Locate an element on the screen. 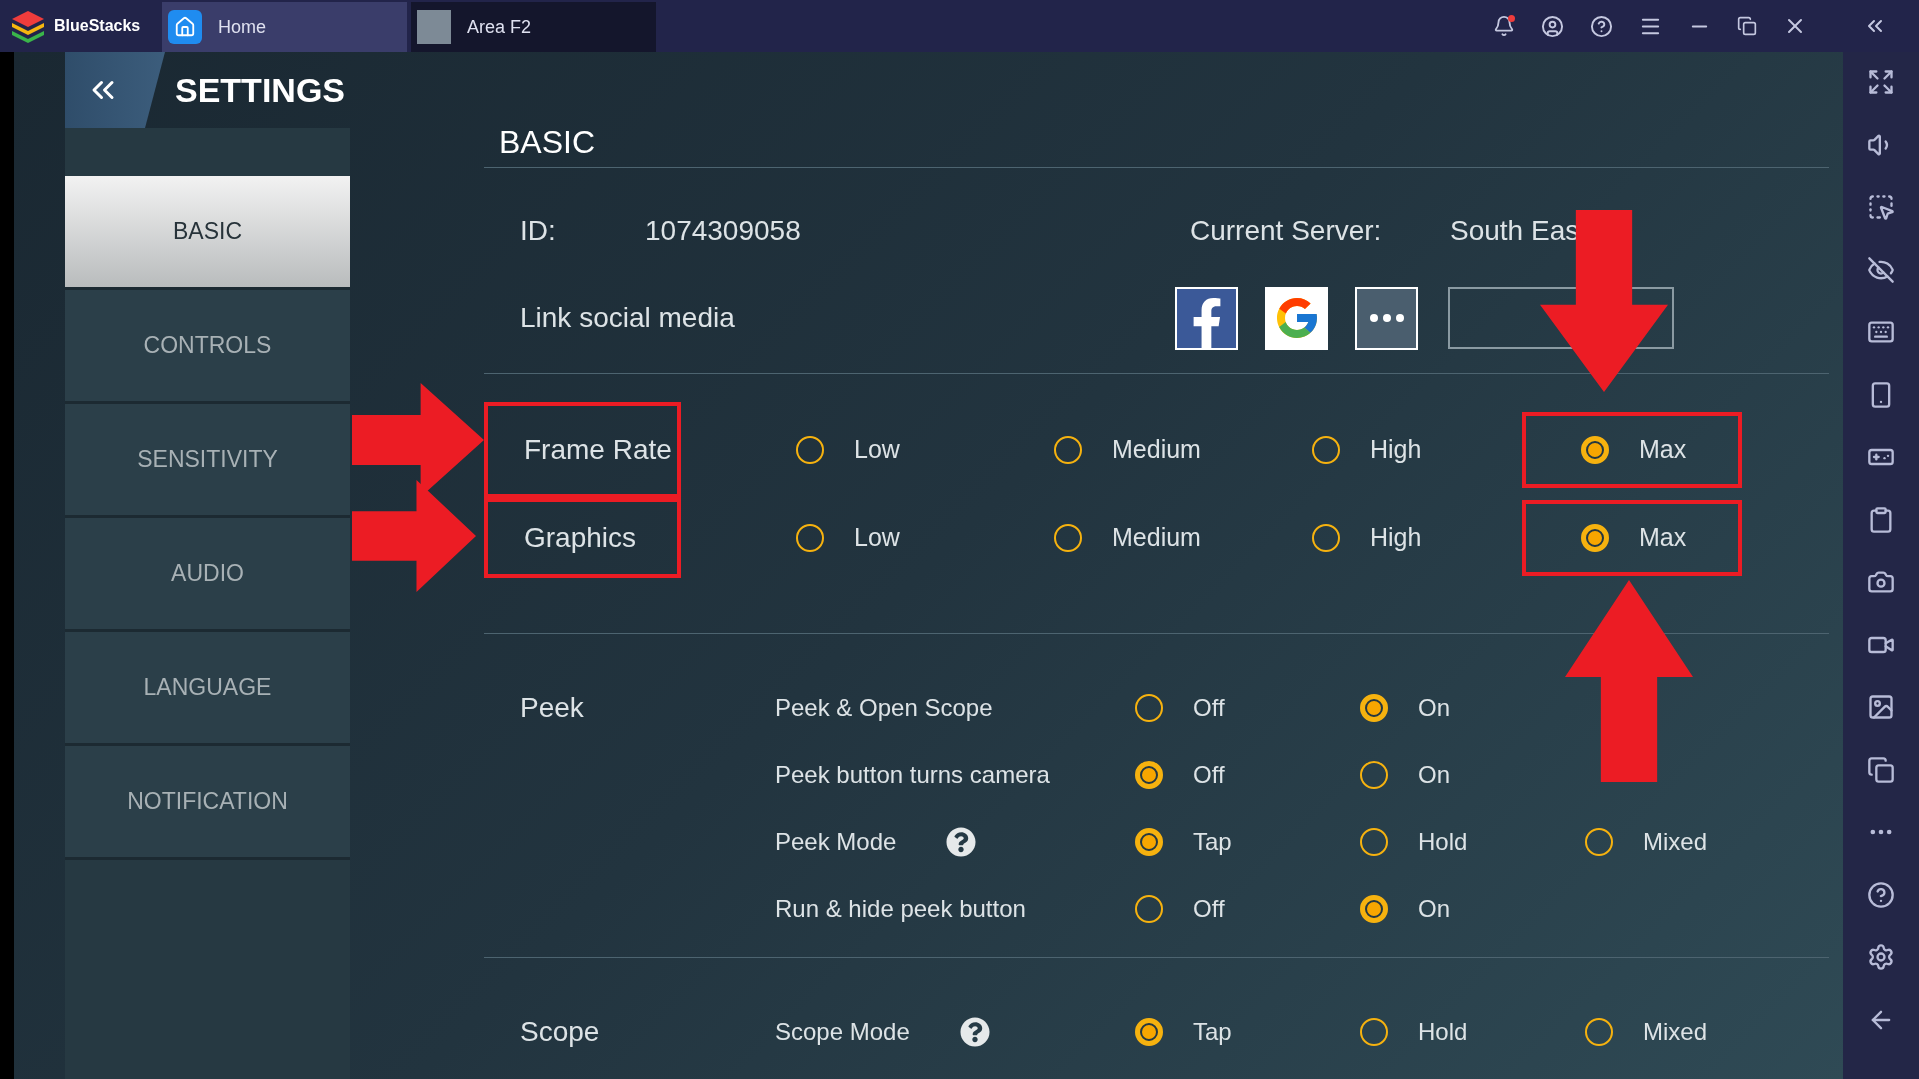 The height and width of the screenshot is (1079, 1919). account-icon is located at coordinates (1552, 26).